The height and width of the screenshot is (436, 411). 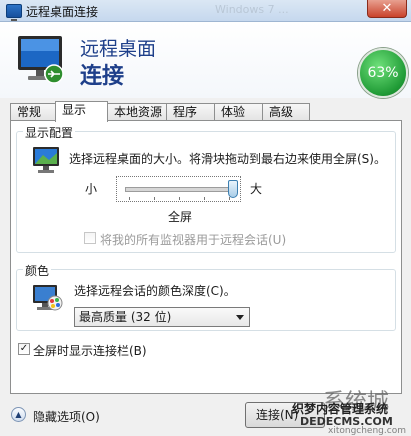 I want to click on app-monitor-icon, so click(x=14, y=12).